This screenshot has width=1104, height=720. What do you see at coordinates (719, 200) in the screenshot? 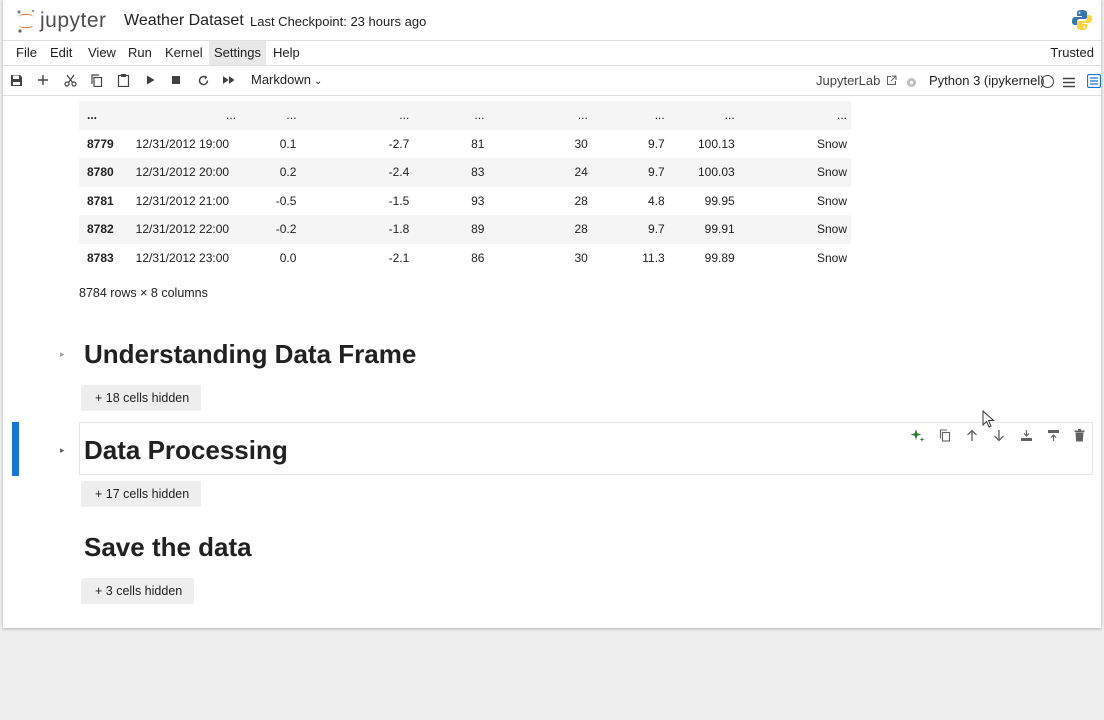
I see `table-cell: 99.95` at bounding box center [719, 200].